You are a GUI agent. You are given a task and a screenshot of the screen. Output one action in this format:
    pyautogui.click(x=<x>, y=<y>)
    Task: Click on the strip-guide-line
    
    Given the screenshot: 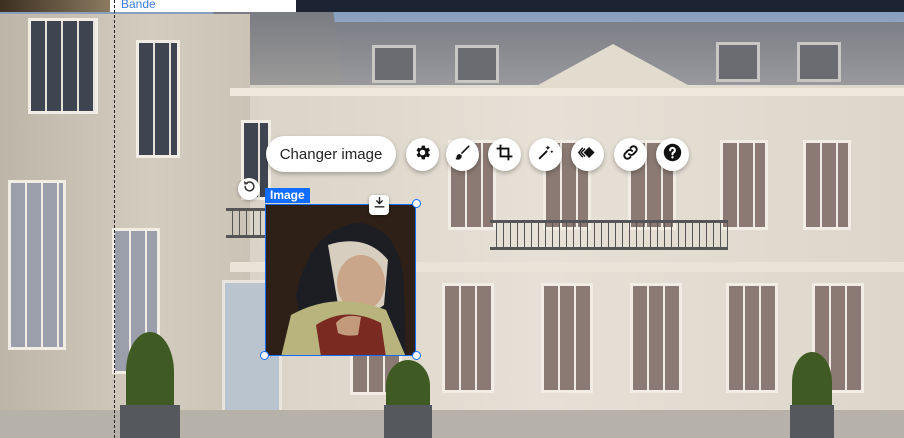 What is the action you would take?
    pyautogui.click(x=114, y=219)
    